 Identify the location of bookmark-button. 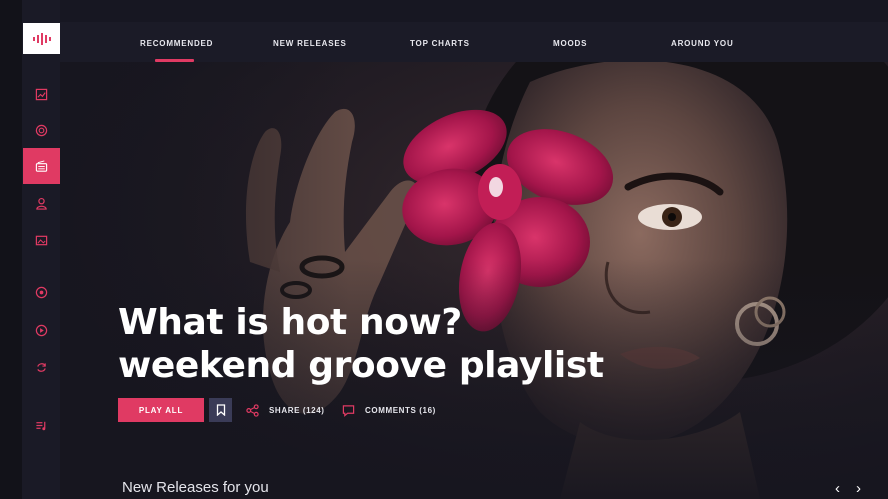
(220, 410).